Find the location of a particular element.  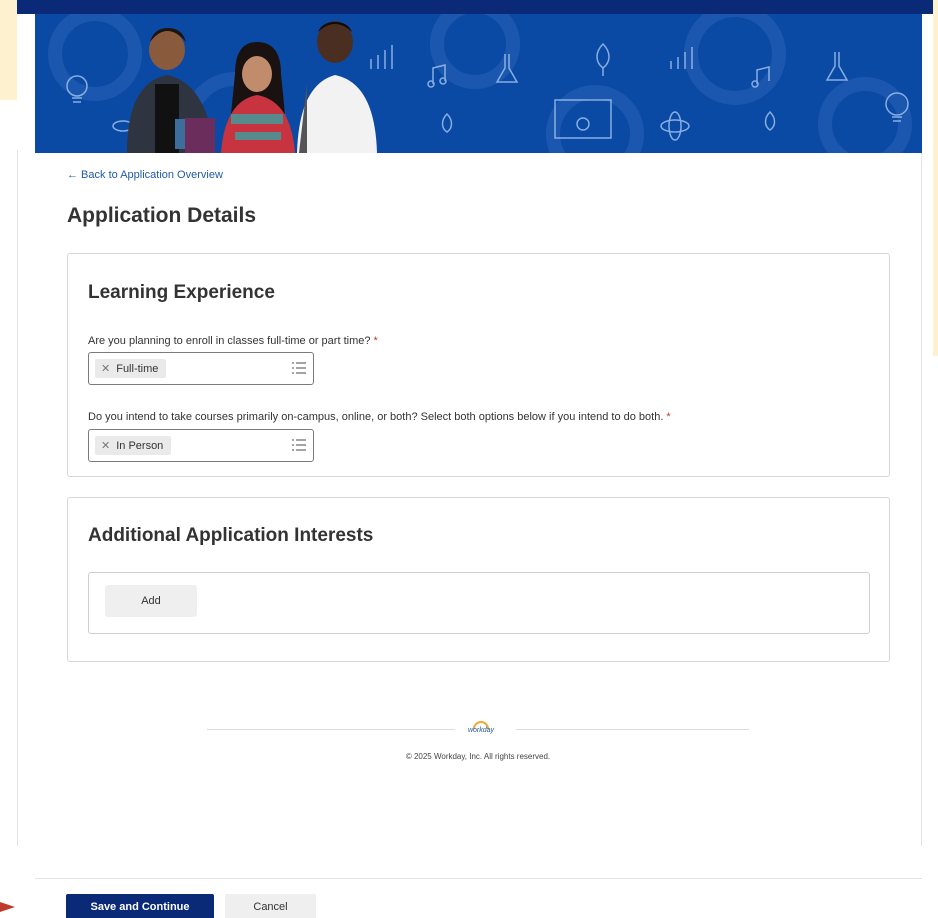

learning-experience-title: Learning Experience is located at coordinates (181, 292).